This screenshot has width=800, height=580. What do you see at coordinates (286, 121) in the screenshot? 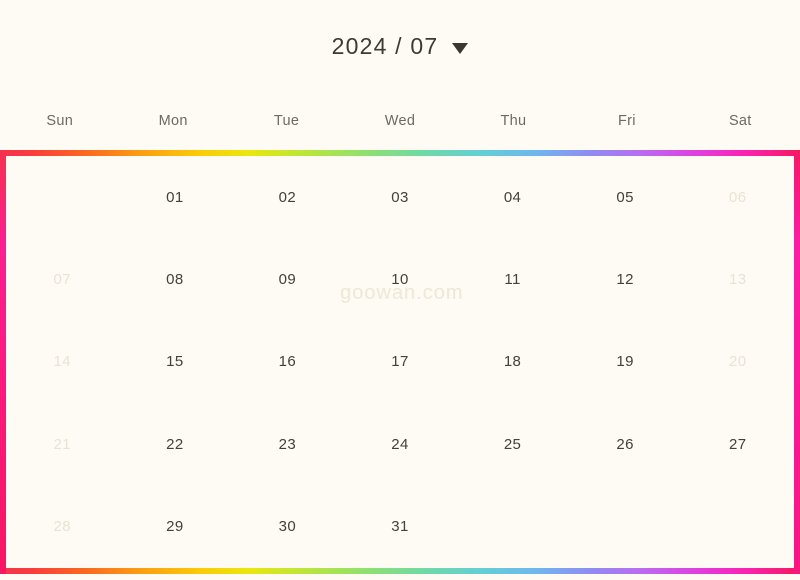
I see `weekday-label-tue: Tue` at bounding box center [286, 121].